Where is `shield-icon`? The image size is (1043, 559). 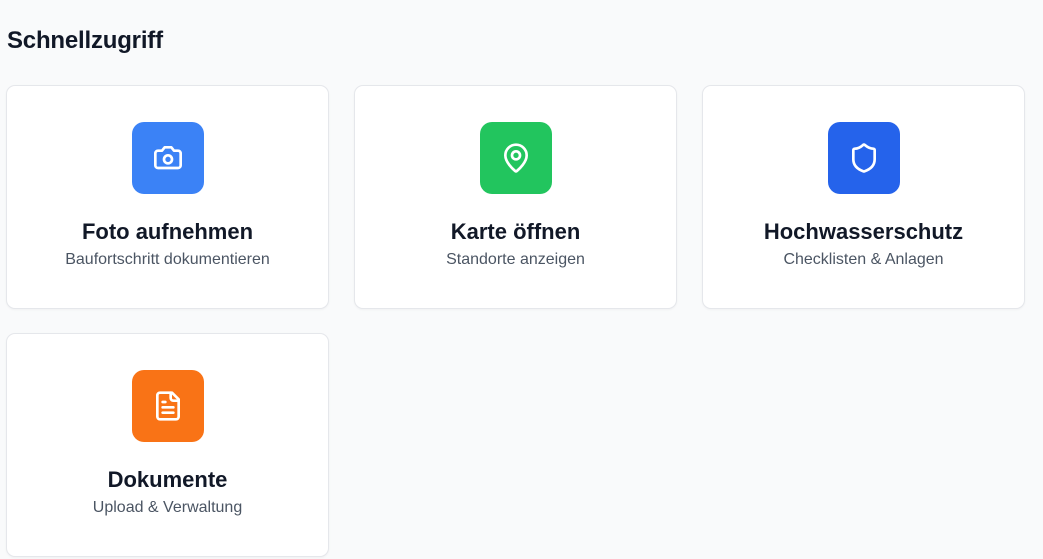
shield-icon is located at coordinates (863, 158).